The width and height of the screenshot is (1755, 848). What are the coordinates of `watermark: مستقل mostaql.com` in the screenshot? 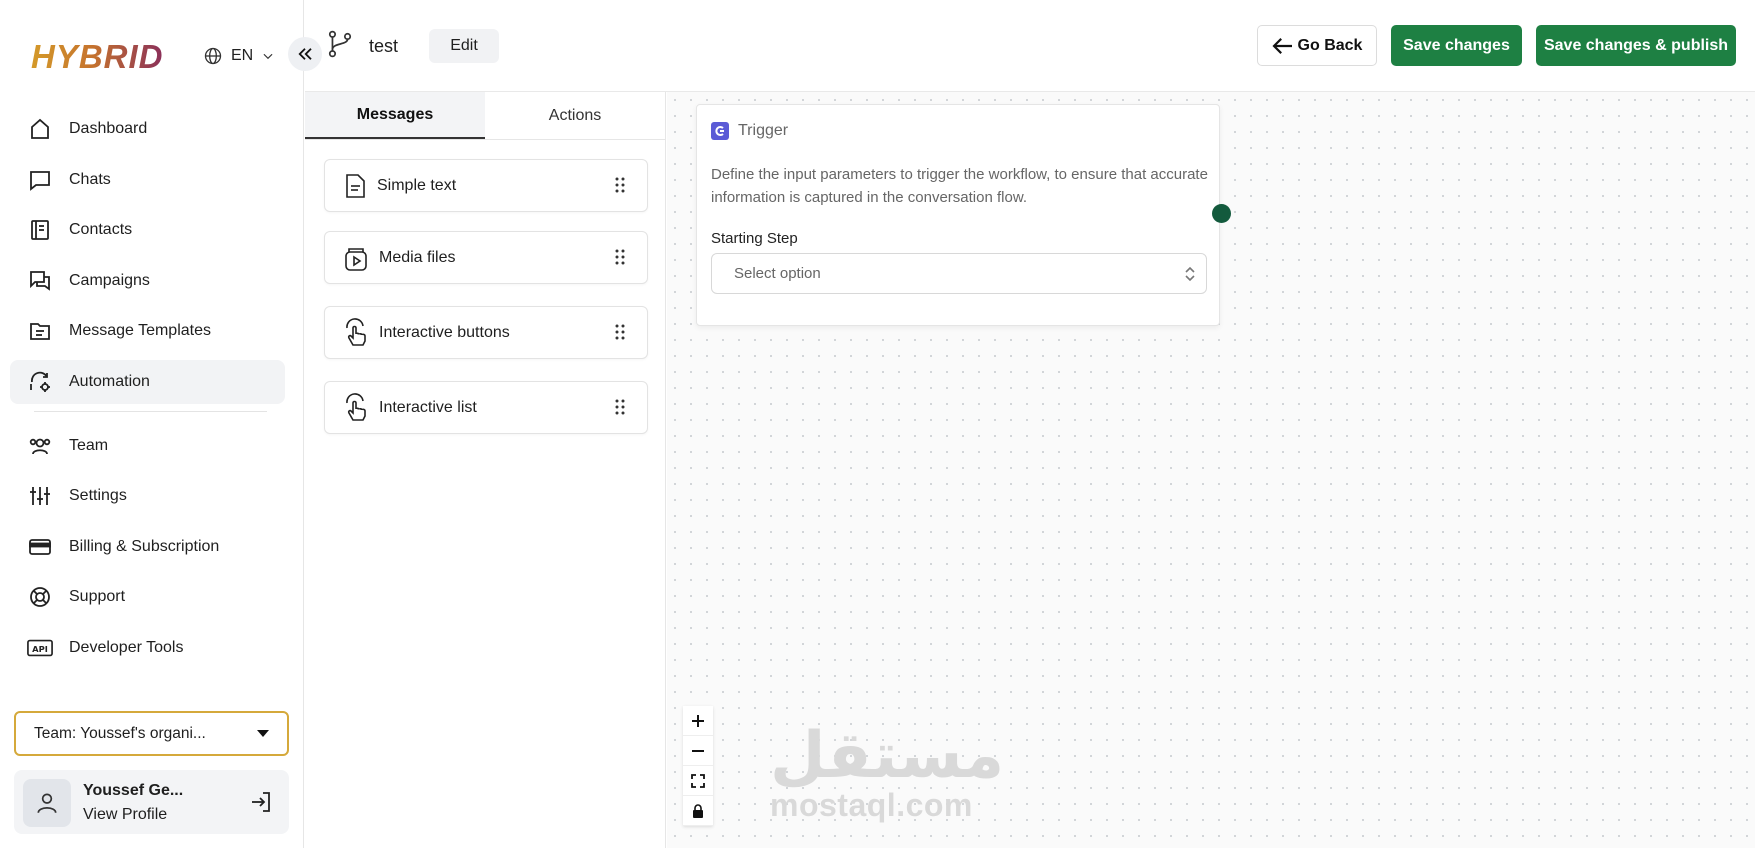 It's located at (887, 771).